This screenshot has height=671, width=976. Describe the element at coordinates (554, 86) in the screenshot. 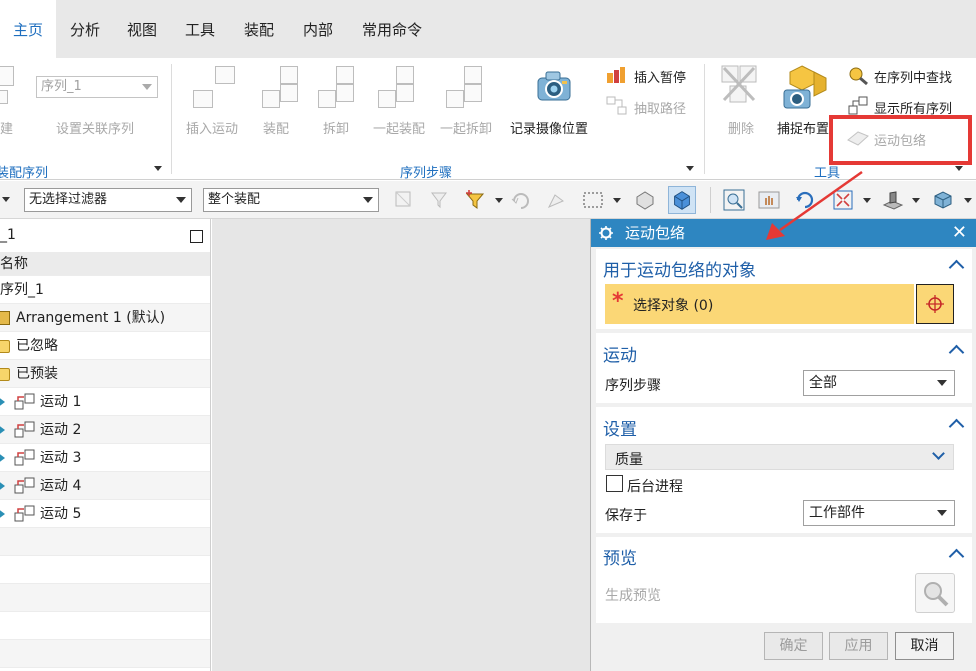

I see `camera-icon` at that location.